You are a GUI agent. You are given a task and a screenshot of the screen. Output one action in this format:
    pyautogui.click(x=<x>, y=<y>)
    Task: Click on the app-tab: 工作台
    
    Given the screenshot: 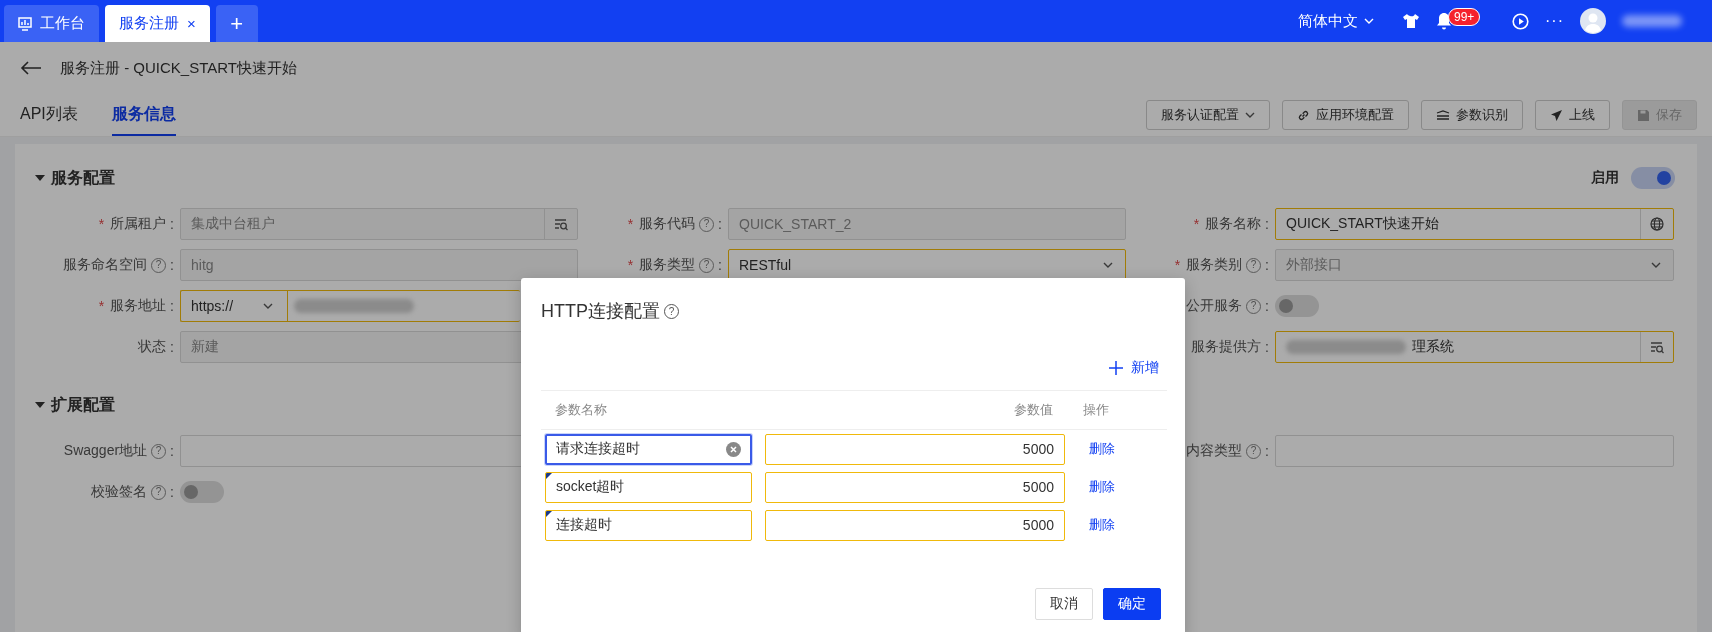 What is the action you would take?
    pyautogui.click(x=51, y=23)
    